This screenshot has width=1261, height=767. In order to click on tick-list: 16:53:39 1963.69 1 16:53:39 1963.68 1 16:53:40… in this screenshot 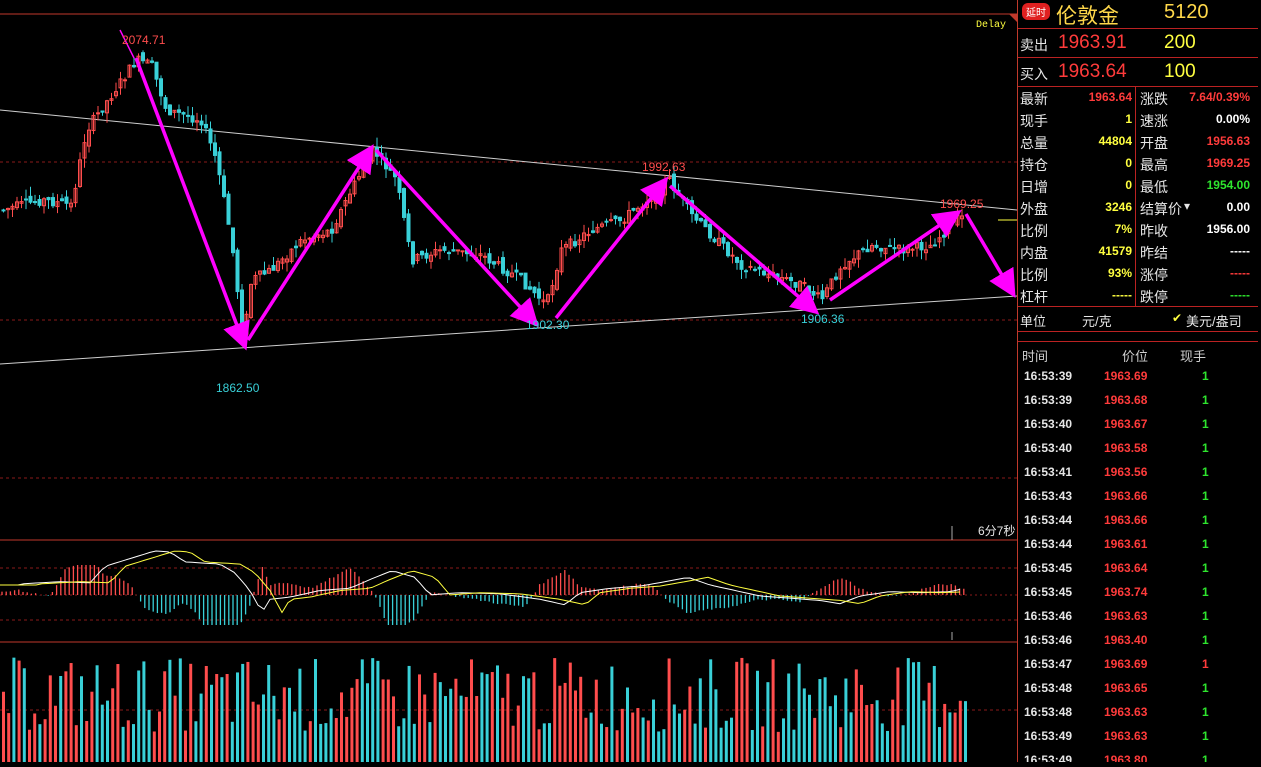, I will do `click(1138, 563)`.